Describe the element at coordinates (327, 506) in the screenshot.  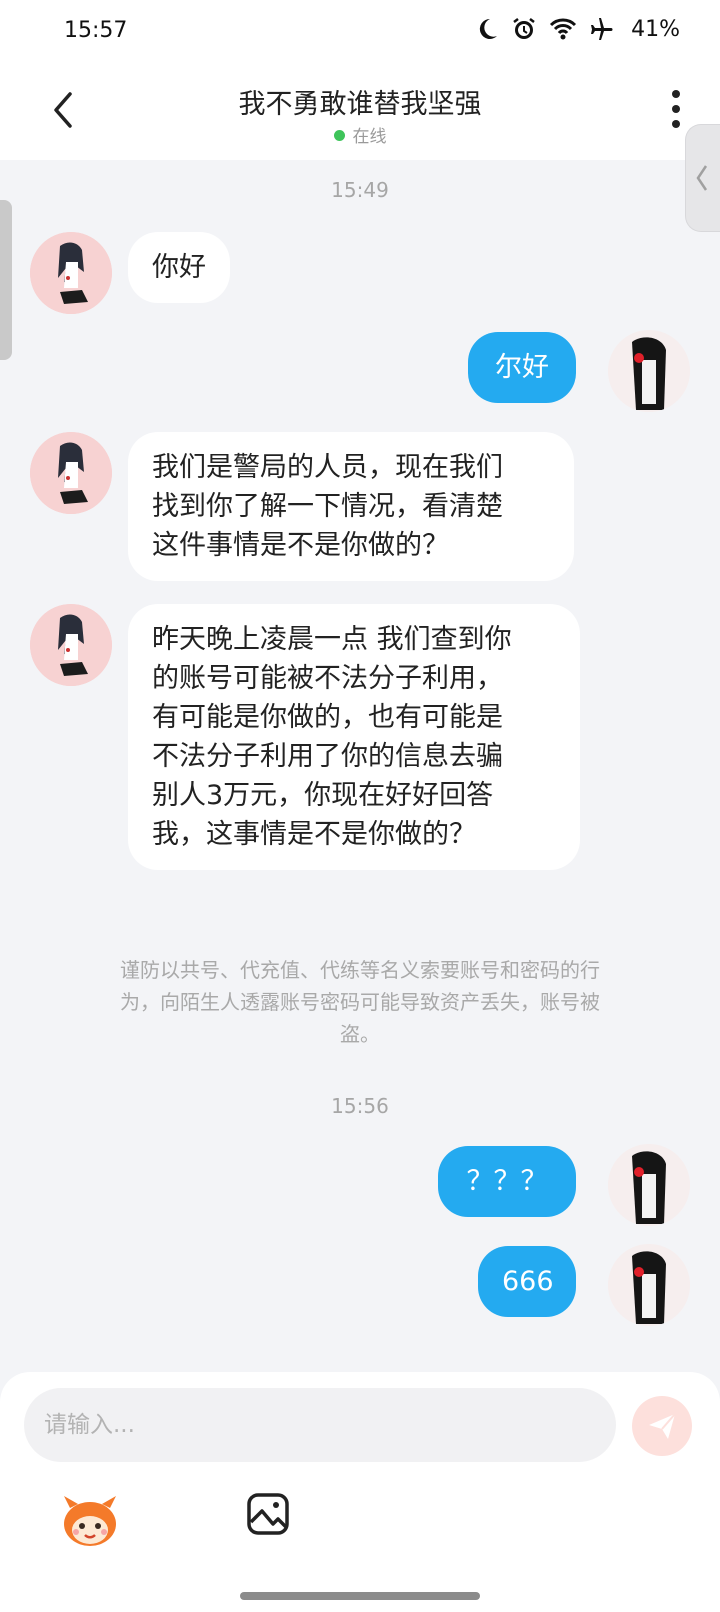
I see `message-text-line: 找到你了解一下情况，看清楚` at that location.